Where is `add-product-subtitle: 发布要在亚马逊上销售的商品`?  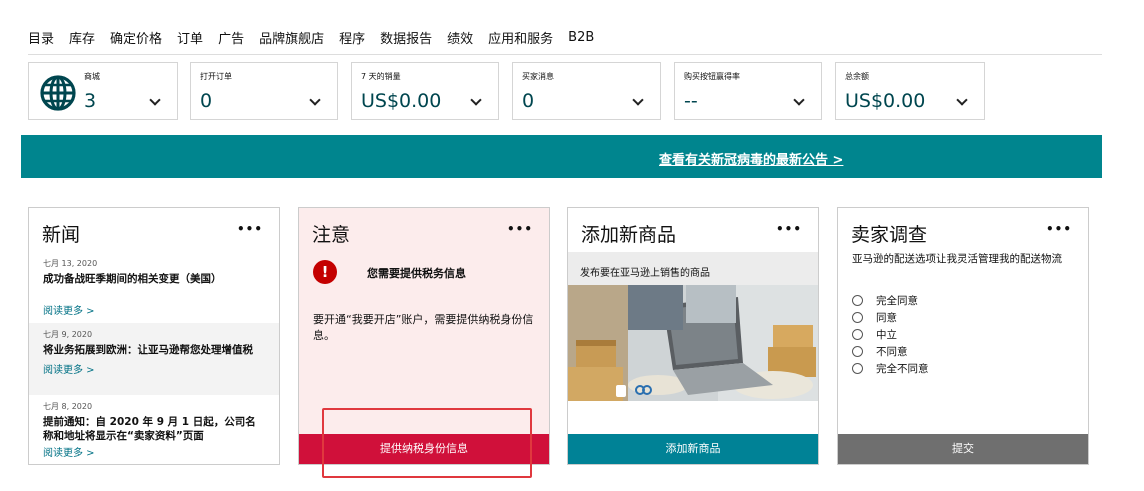 add-product-subtitle: 发布要在亚马逊上销售的商品 is located at coordinates (645, 273).